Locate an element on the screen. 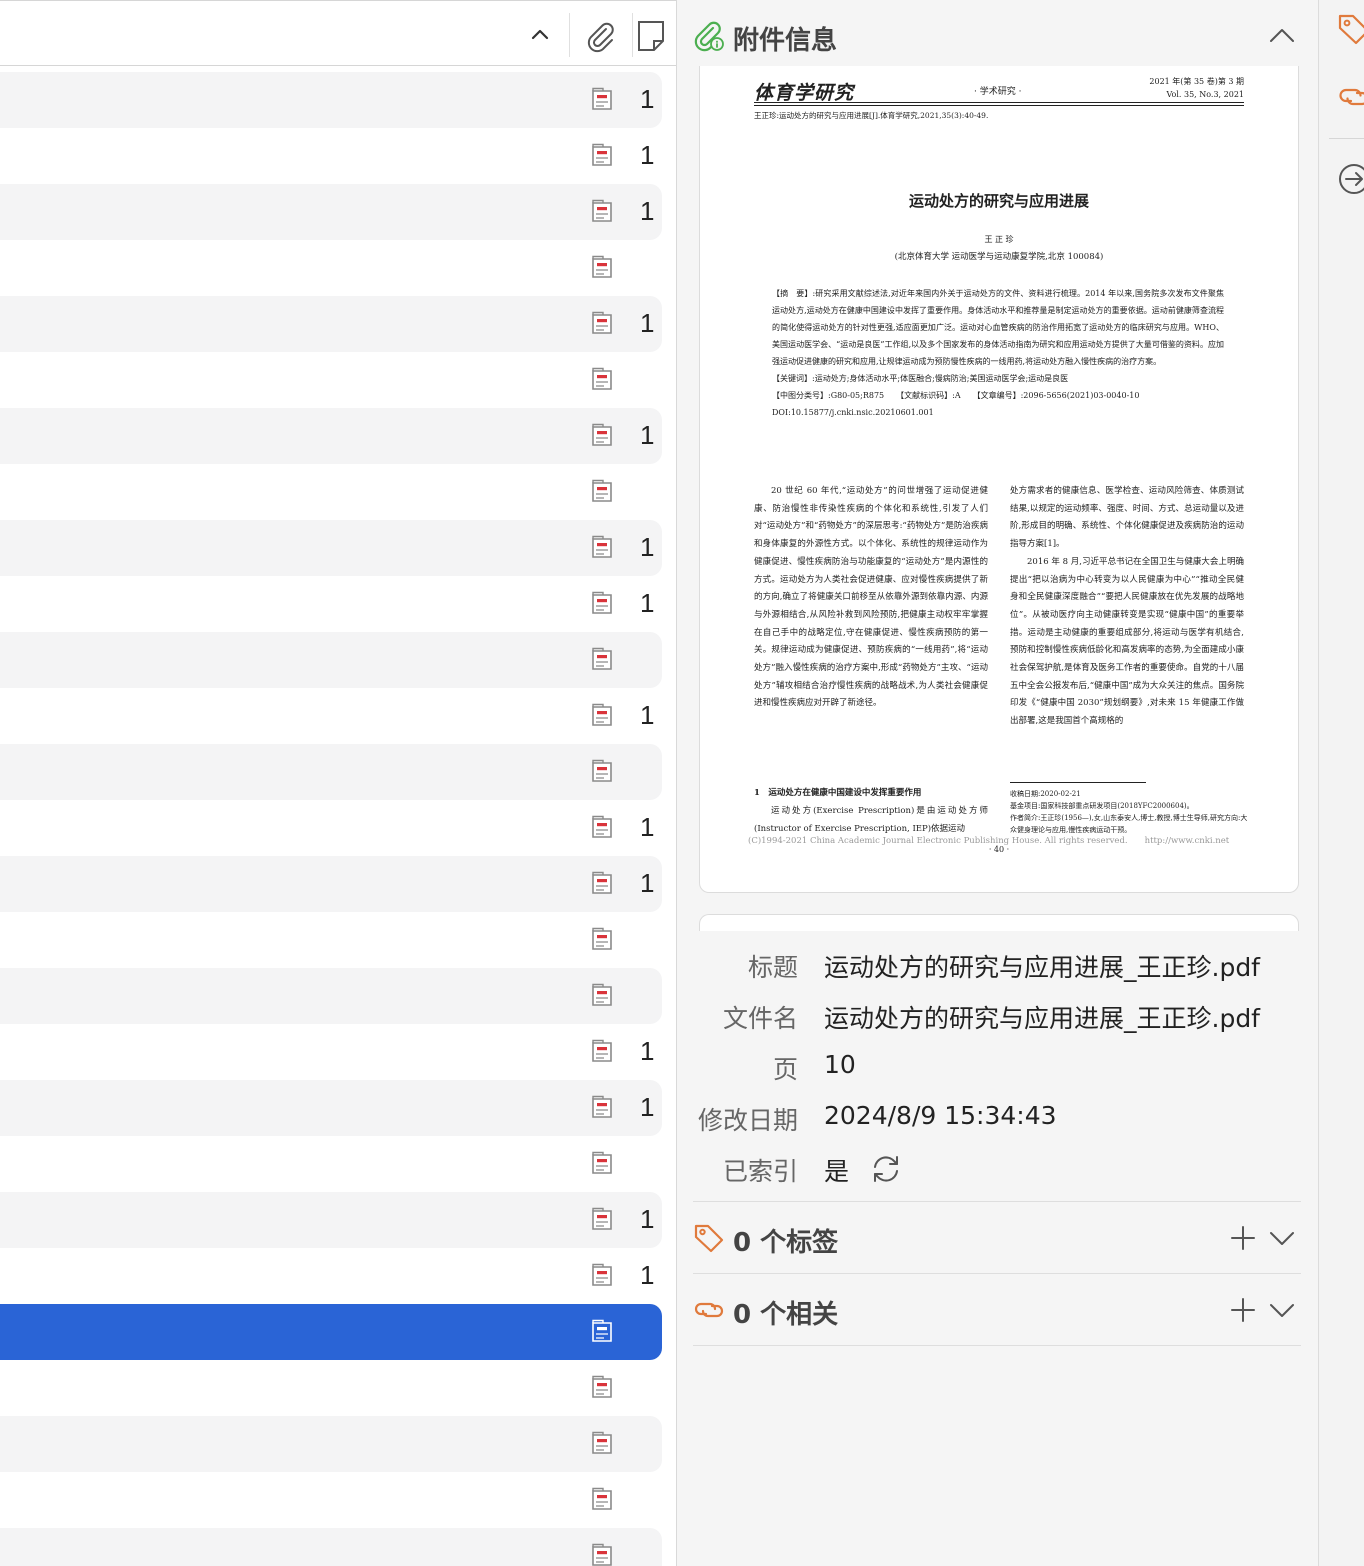  attachment-icon is located at coordinates (709, 36).